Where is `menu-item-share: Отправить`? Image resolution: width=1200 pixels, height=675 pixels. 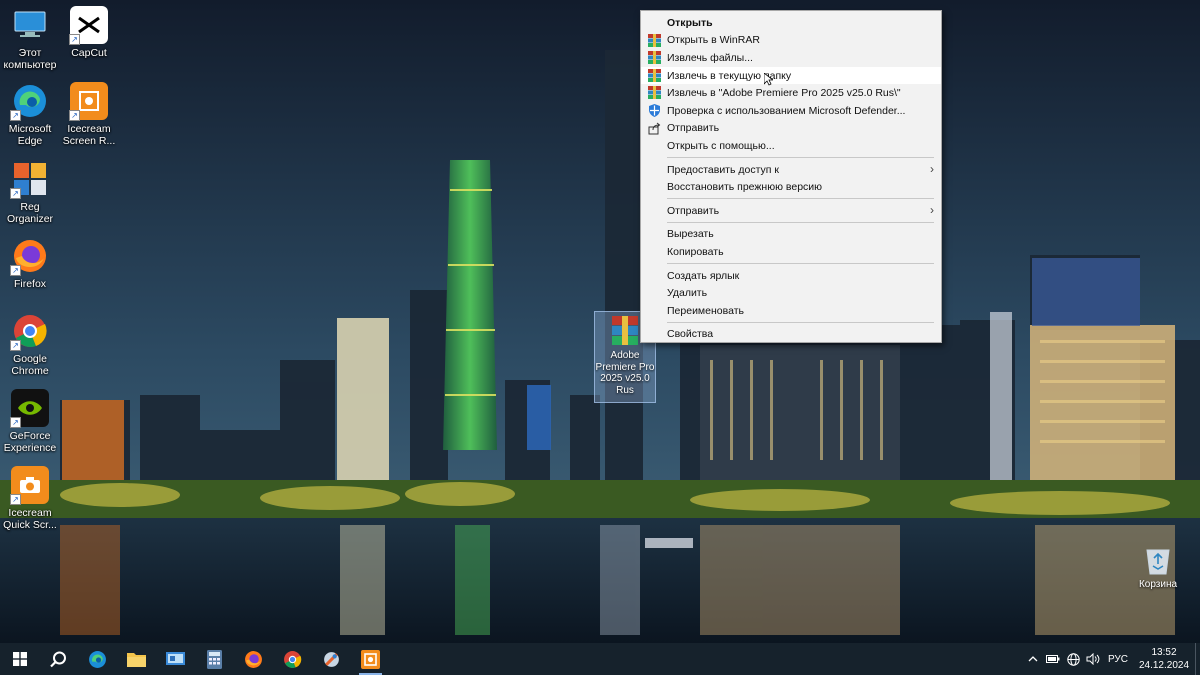 menu-item-share: Отправить is located at coordinates (791, 129).